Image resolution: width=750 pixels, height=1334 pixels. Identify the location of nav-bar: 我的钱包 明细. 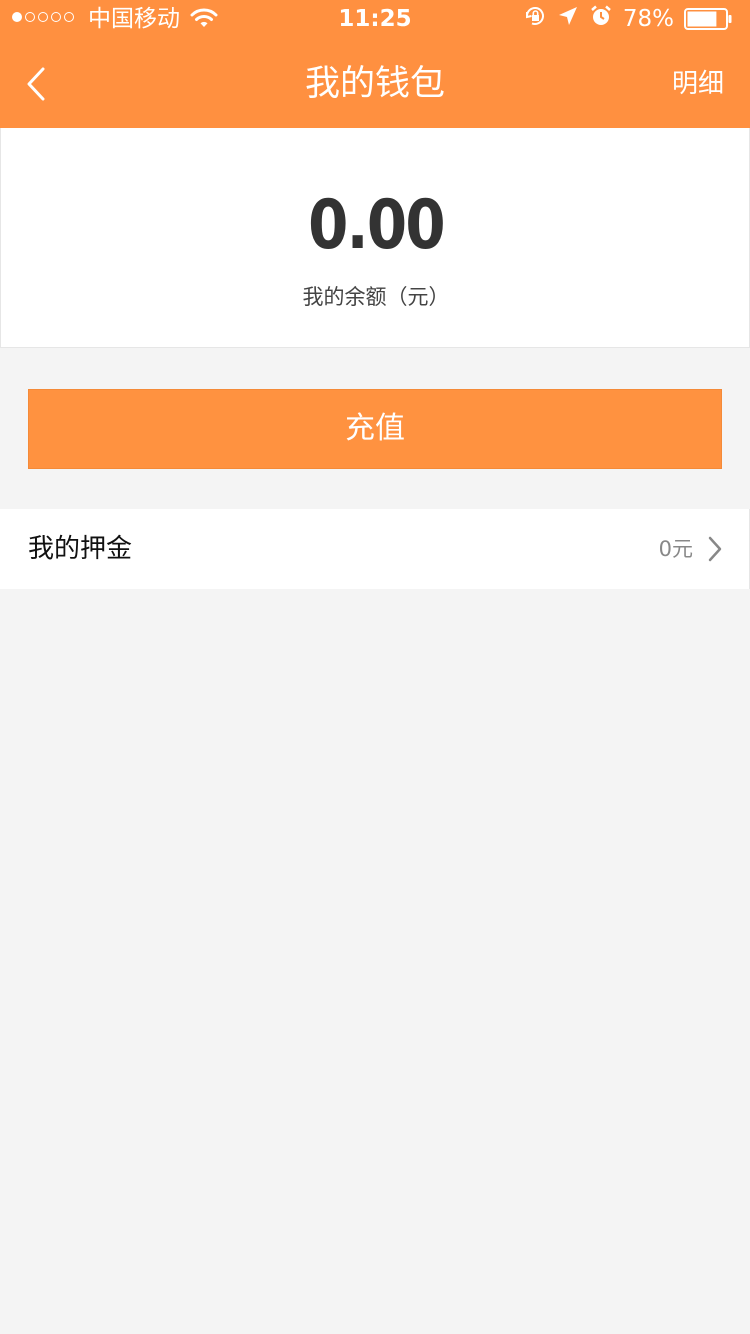
(375, 84).